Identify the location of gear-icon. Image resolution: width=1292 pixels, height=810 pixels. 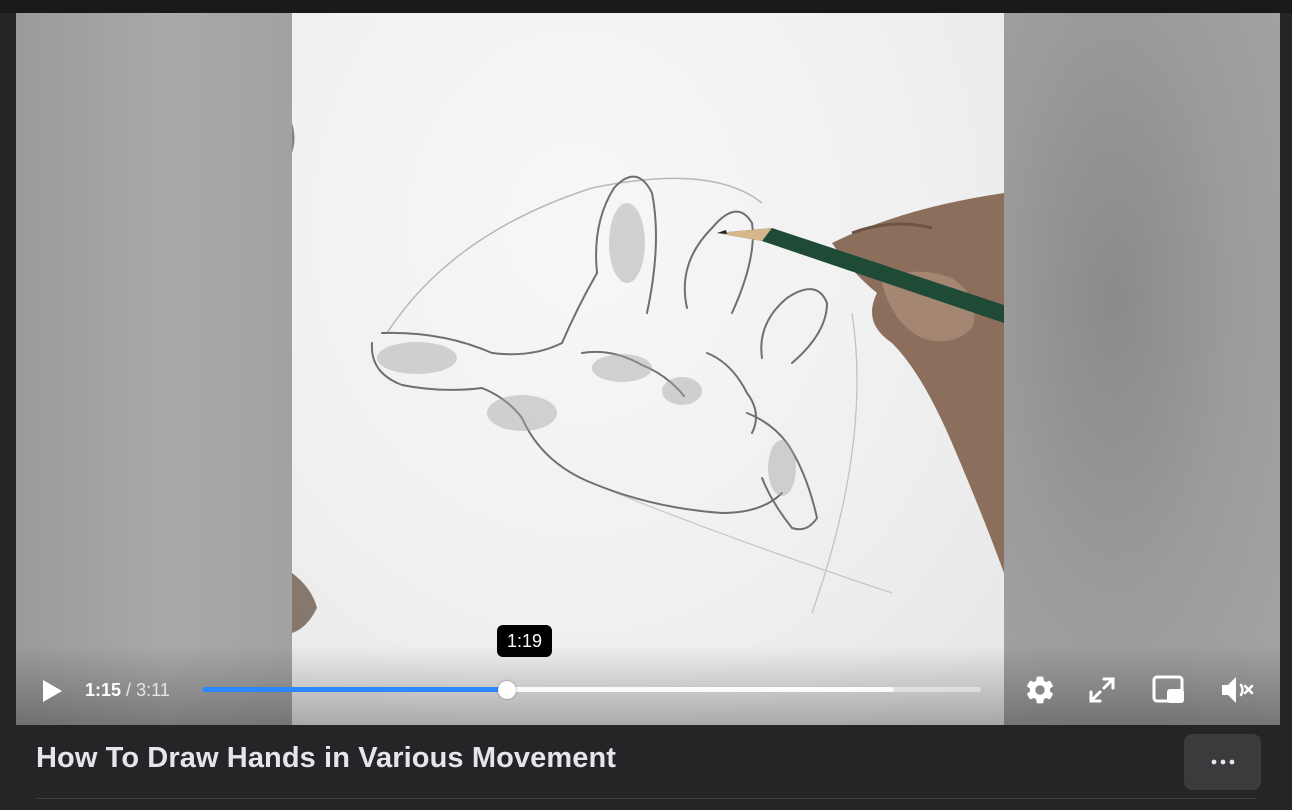
(1040, 690).